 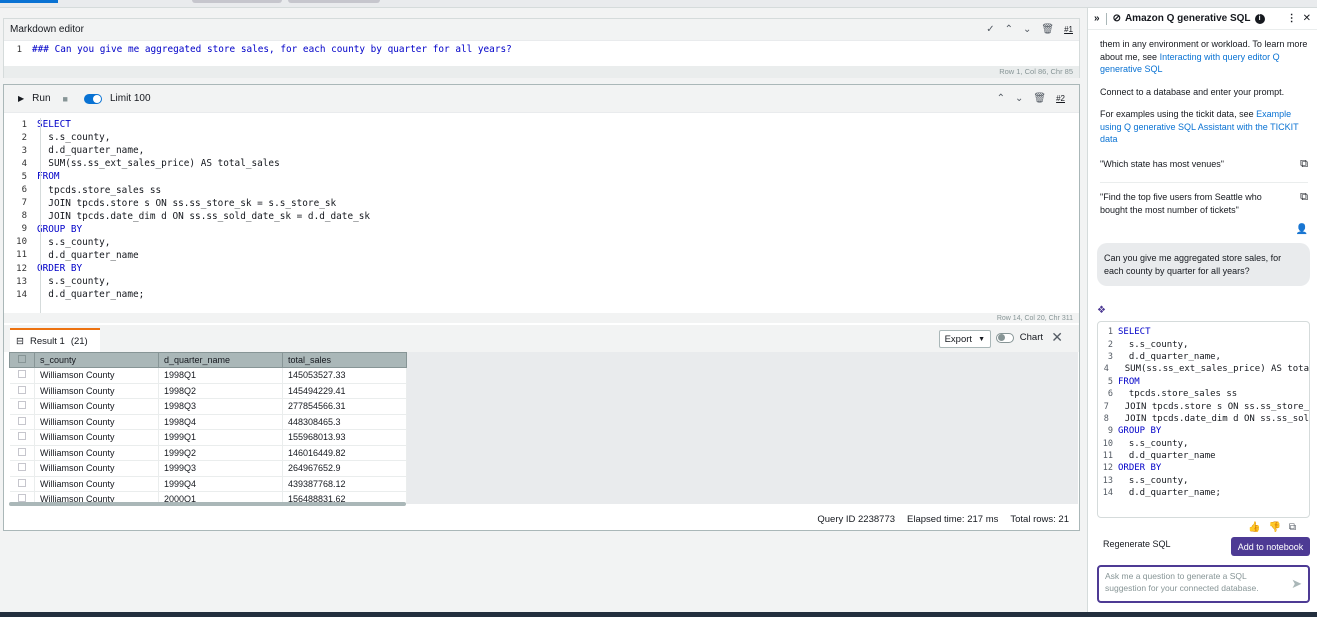 What do you see at coordinates (541, 150) in the screenshot?
I see `code-line: 3 d.d_quarter_name,` at bounding box center [541, 150].